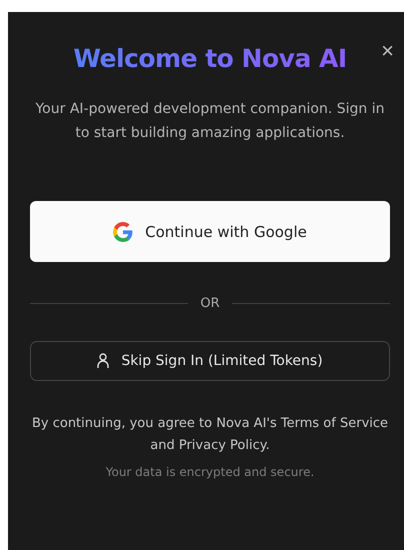 The image size is (404, 550). What do you see at coordinates (387, 51) in the screenshot?
I see `close-button: ×` at bounding box center [387, 51].